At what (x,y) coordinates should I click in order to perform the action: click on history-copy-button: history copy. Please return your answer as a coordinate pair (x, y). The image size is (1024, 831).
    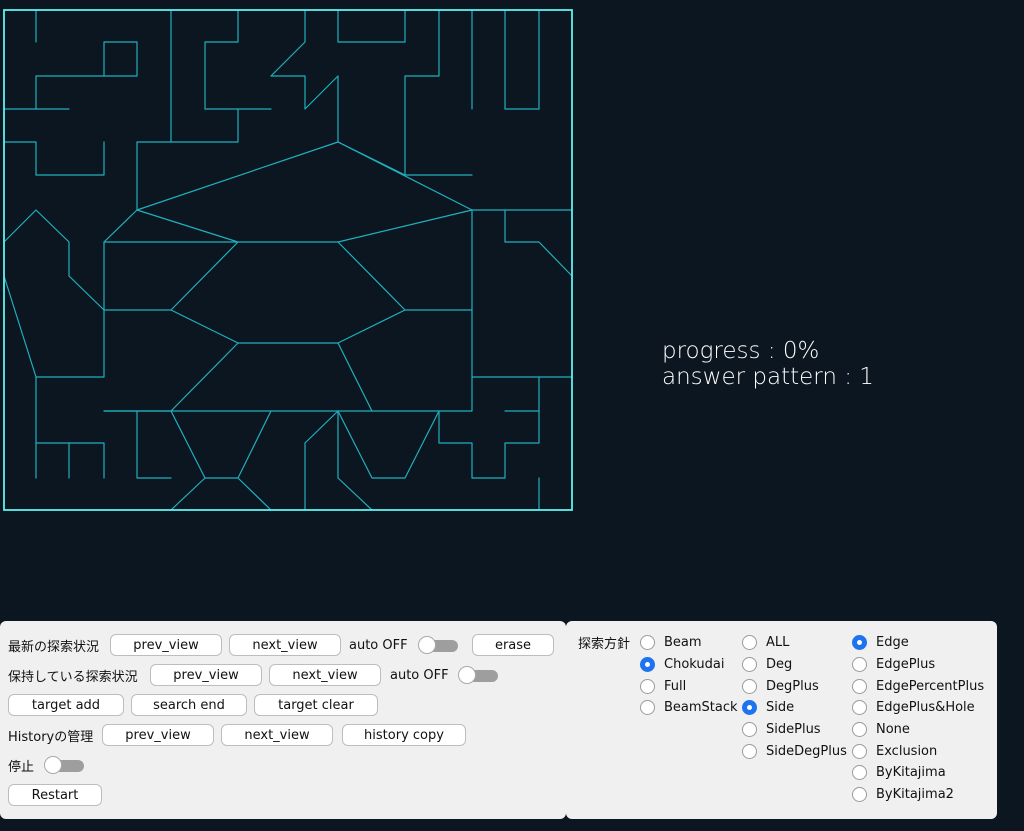
    Looking at the image, I should click on (404, 735).